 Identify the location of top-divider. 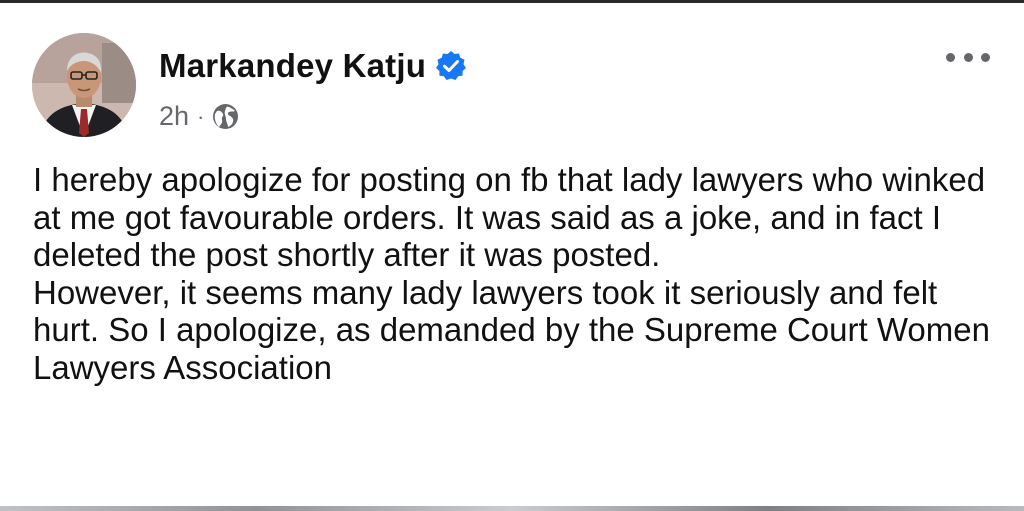
(512, 1).